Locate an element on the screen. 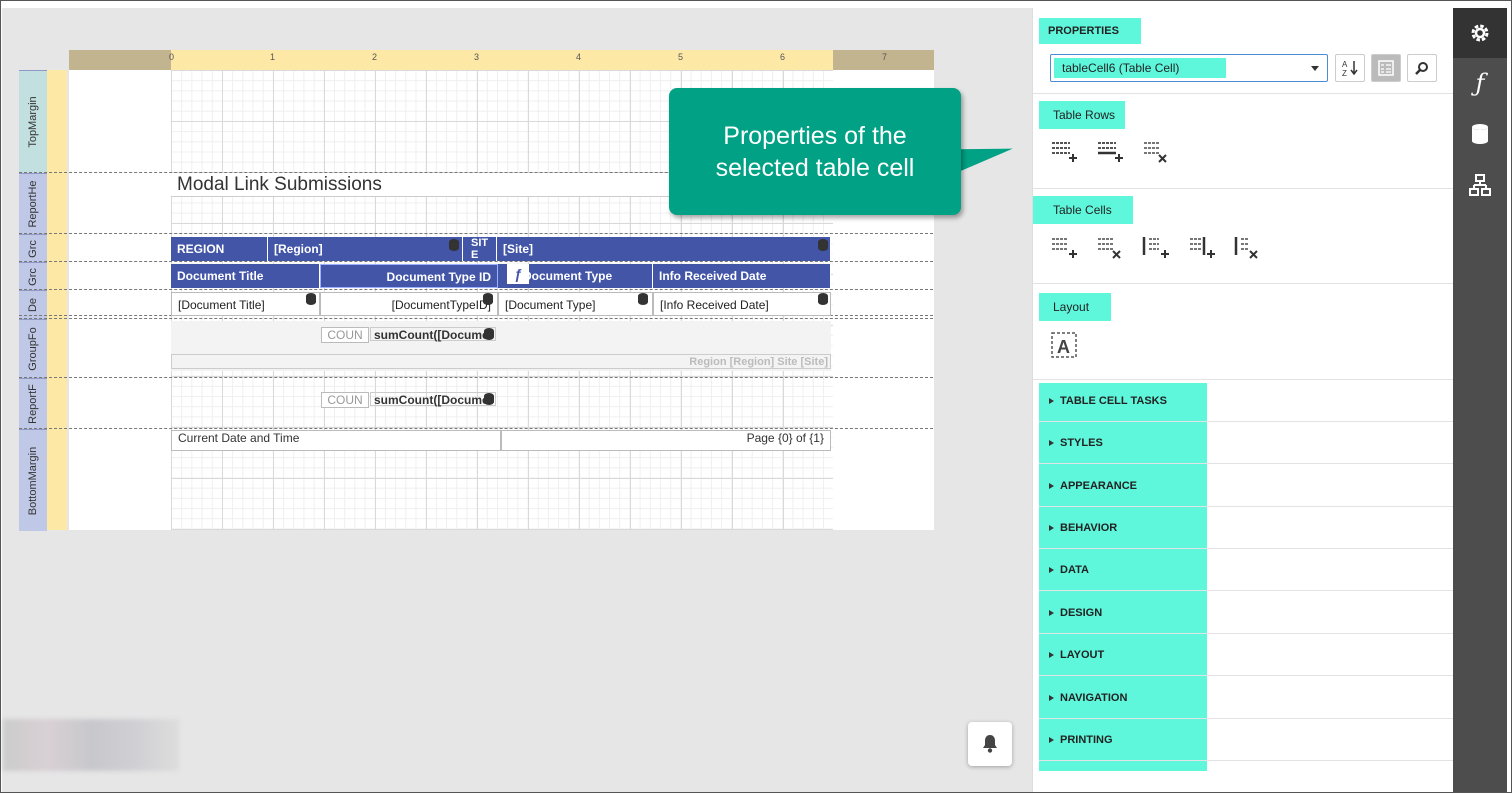  detail-cell: [Info Received Date] is located at coordinates (742, 304).